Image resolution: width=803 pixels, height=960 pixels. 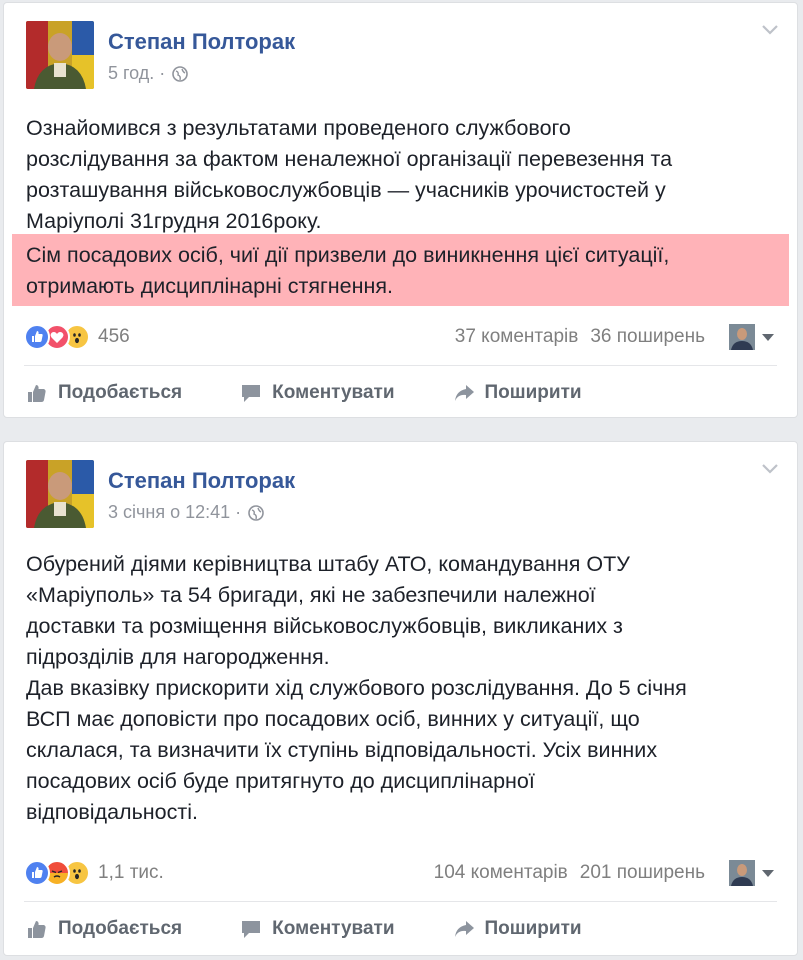 I want to click on post-time: 3 січня о 12:41 ·, so click(x=174, y=512).